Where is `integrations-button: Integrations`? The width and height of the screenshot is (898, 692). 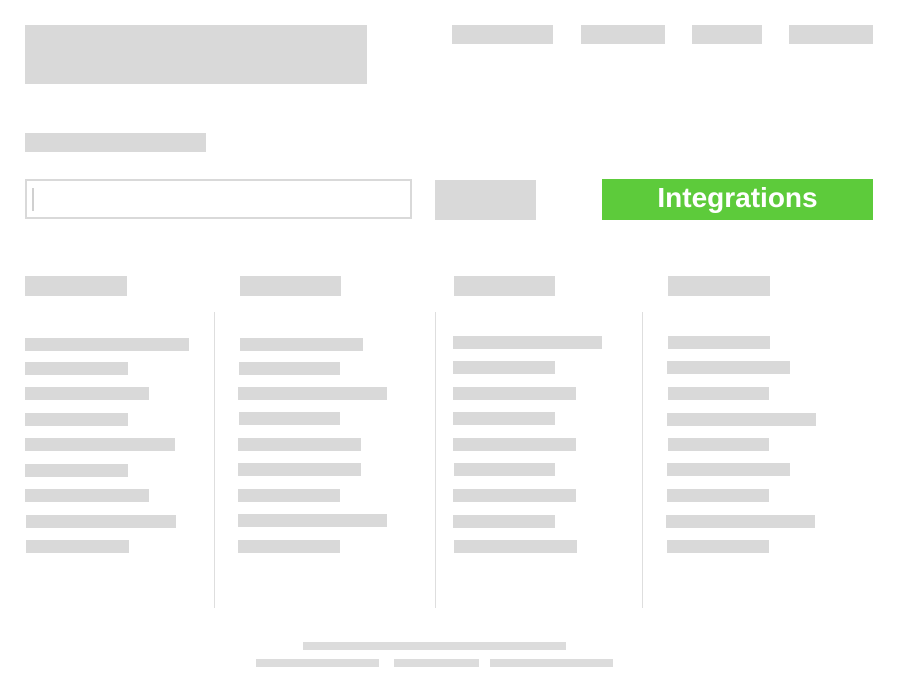 integrations-button: Integrations is located at coordinates (737, 199).